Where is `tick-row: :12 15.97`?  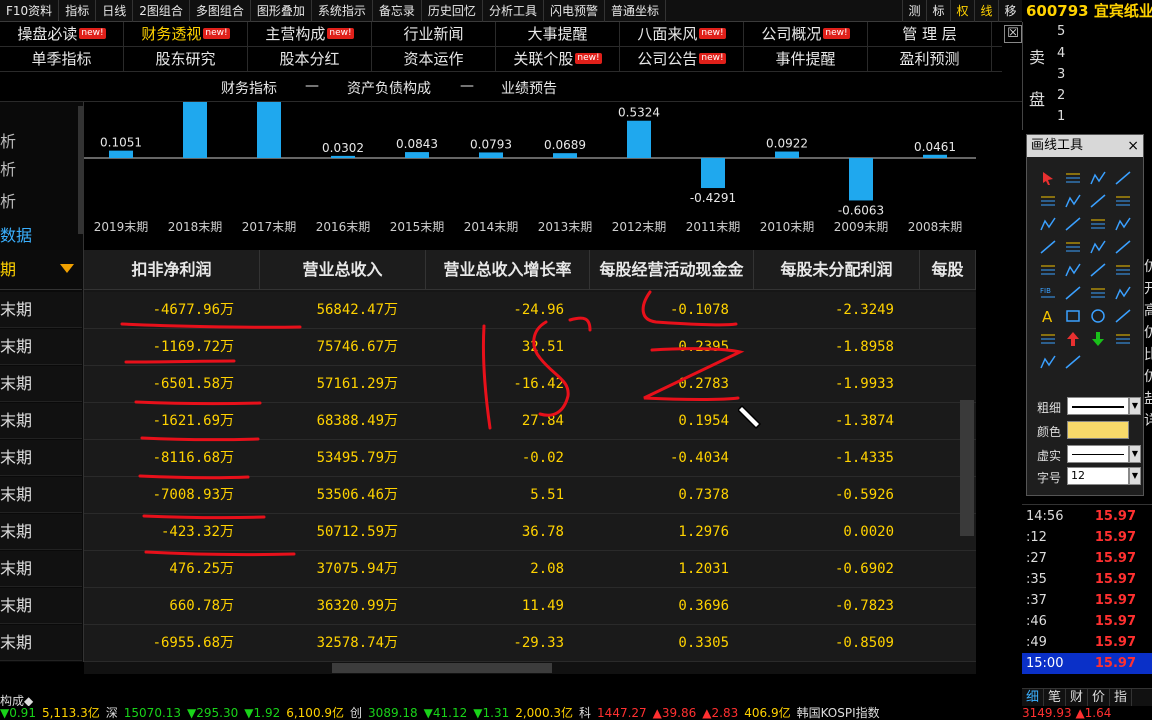 tick-row: :12 15.97 is located at coordinates (1087, 537).